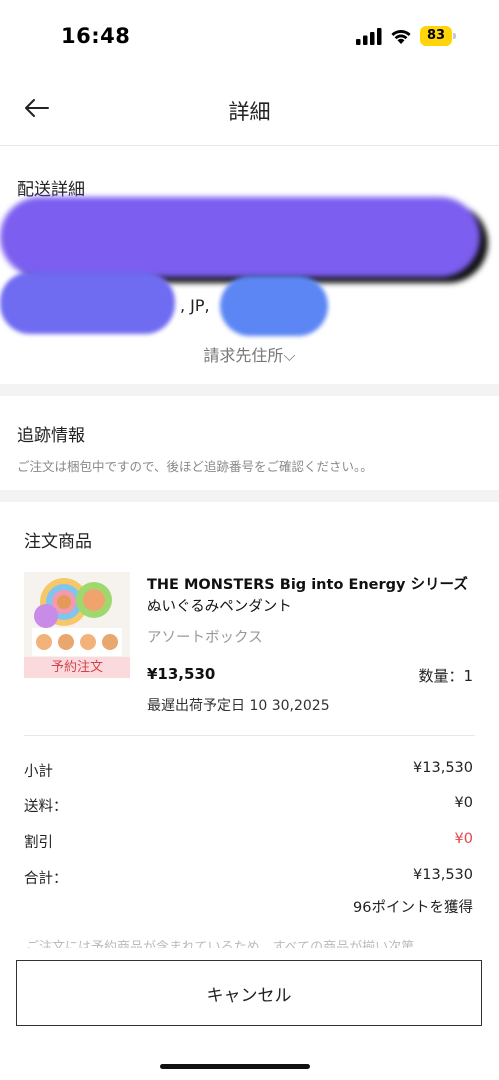  What do you see at coordinates (401, 36) in the screenshot?
I see `wifi-icon` at bounding box center [401, 36].